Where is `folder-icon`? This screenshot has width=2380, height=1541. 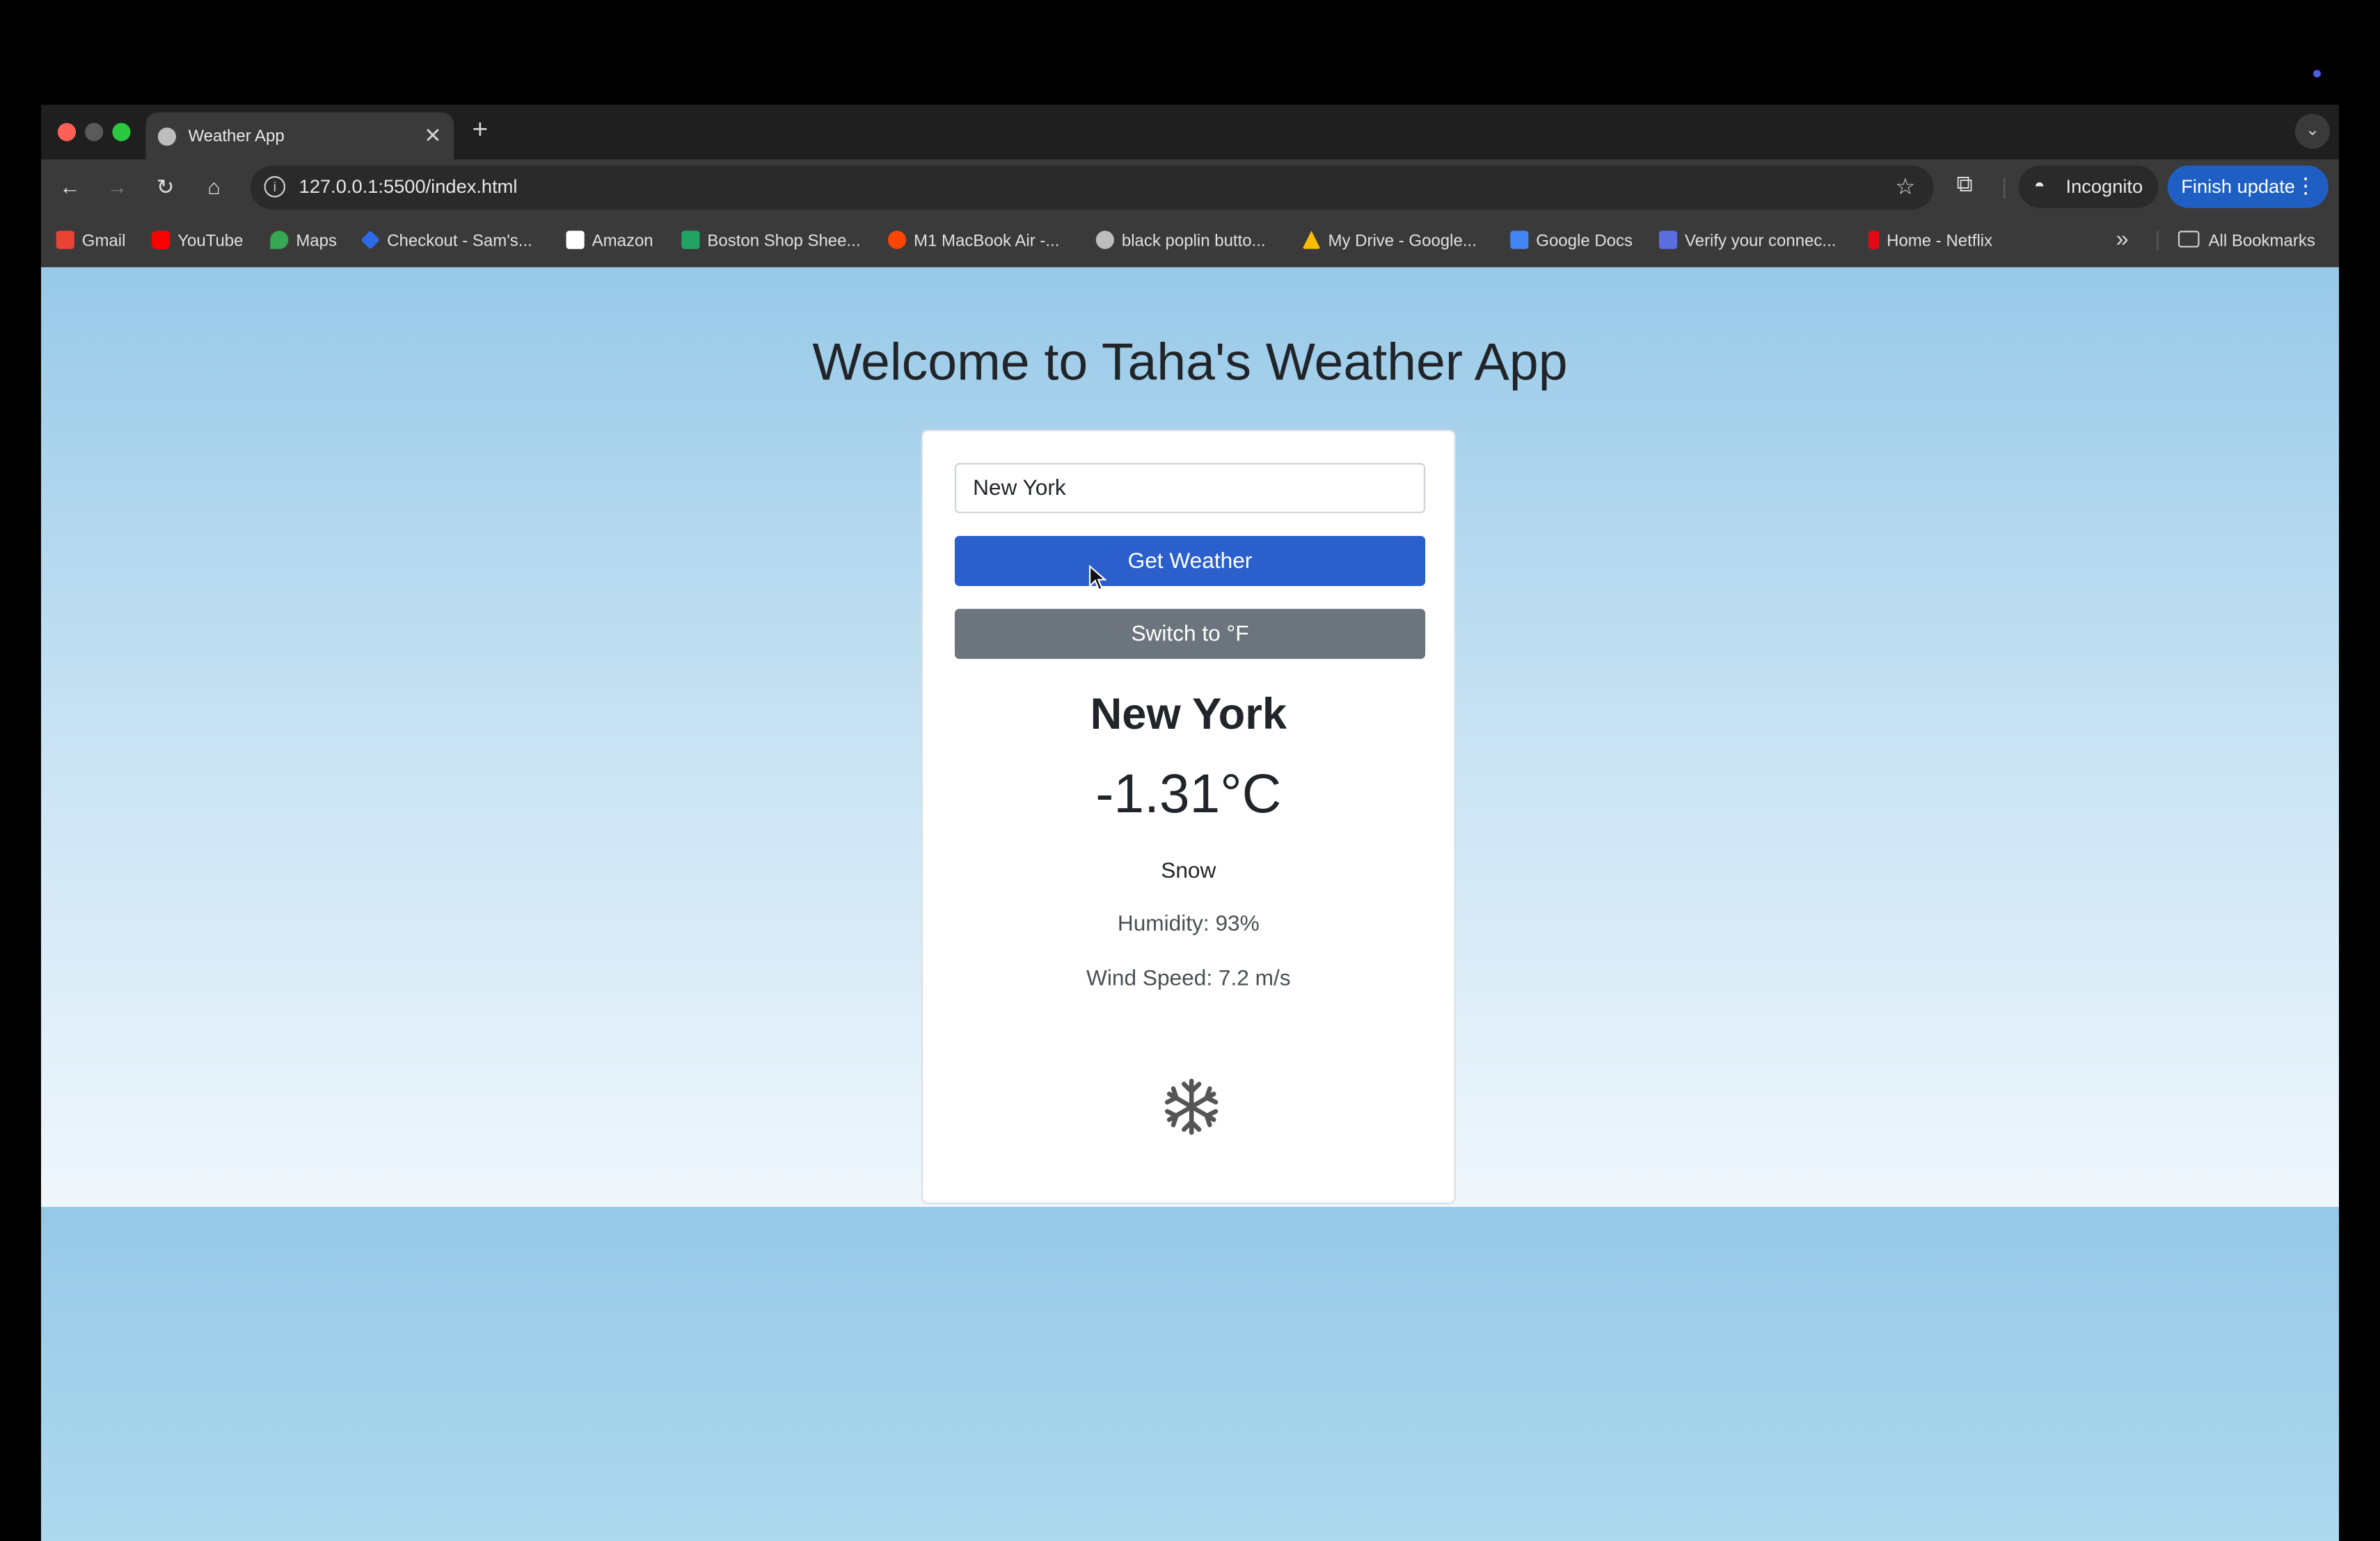 folder-icon is located at coordinates (2188, 239).